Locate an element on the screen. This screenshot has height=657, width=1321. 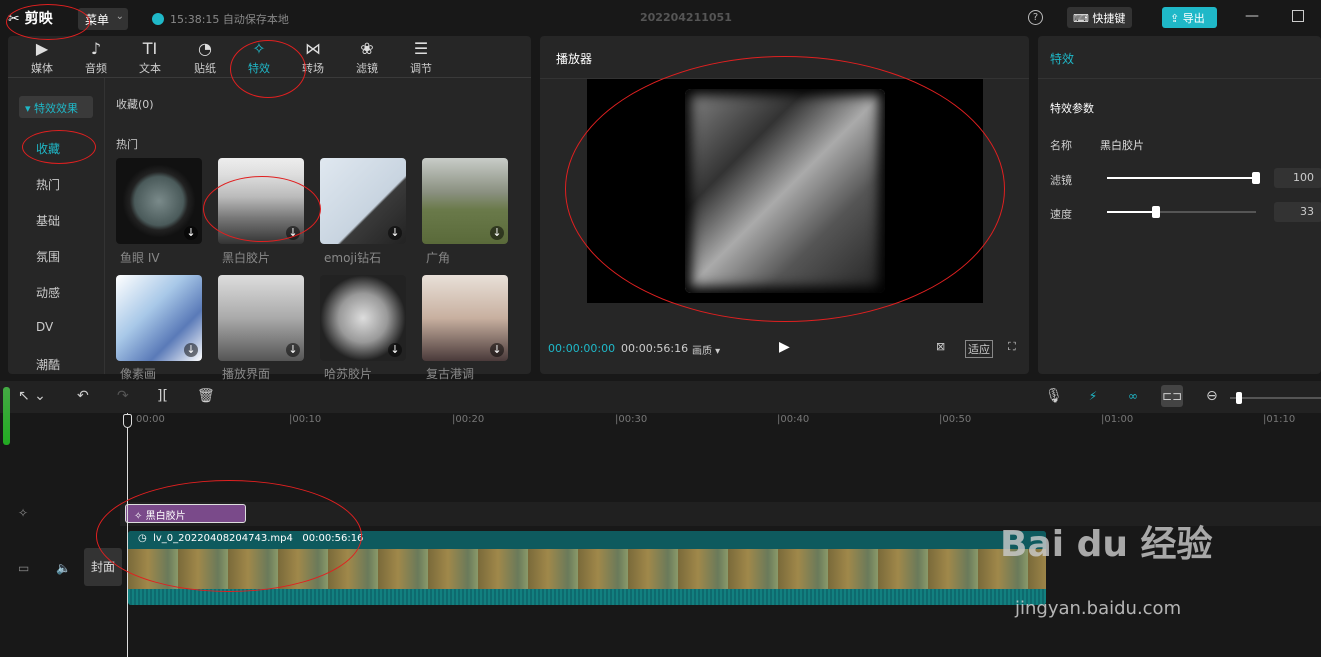
effect-thumb-emoji-diamond: ↓ is located at coordinates (363, 201).